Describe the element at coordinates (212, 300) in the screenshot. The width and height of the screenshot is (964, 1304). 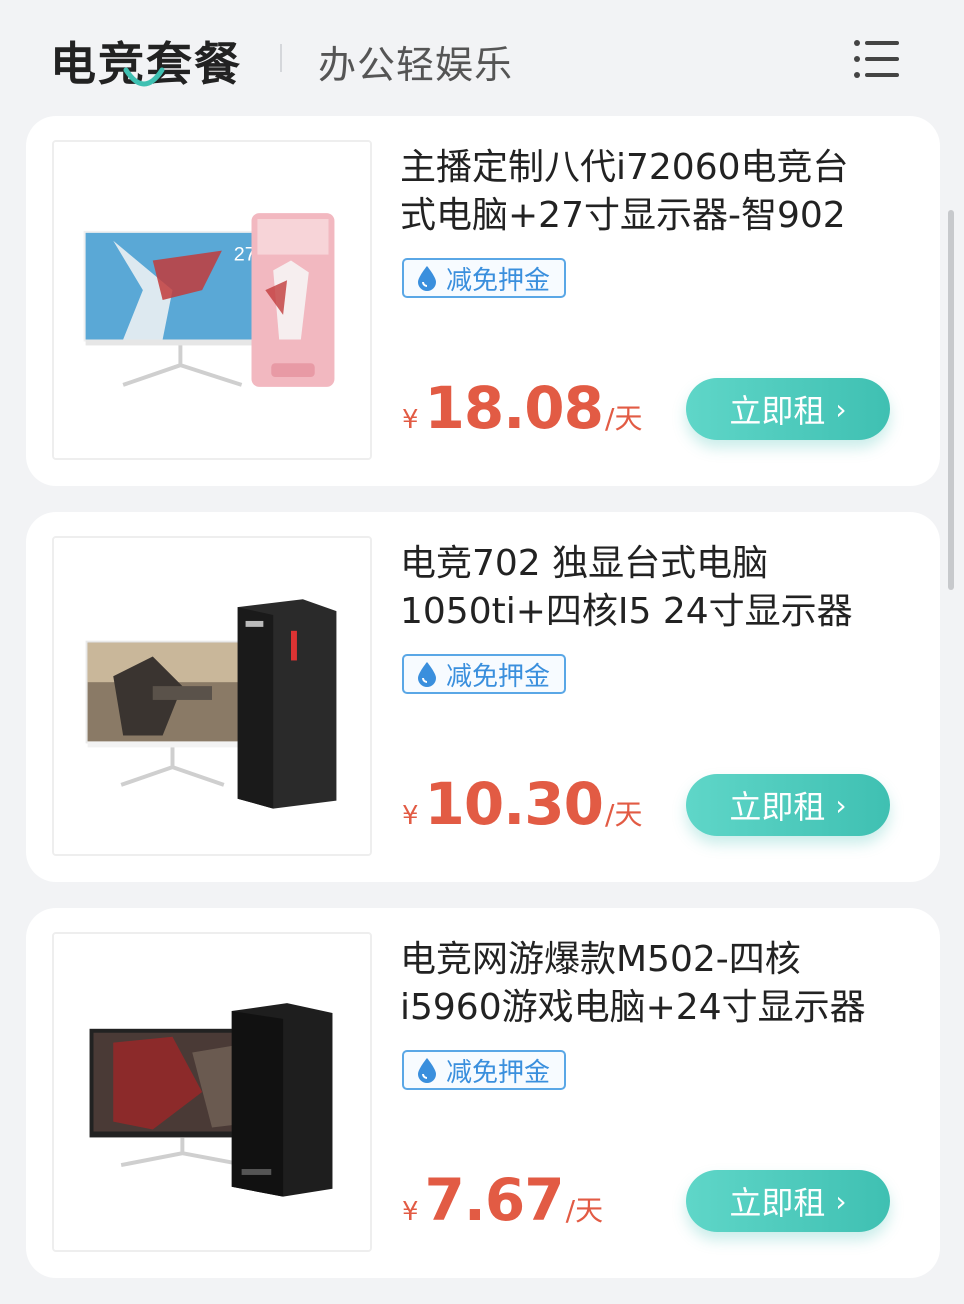
I see `product-image-pc-pink-case: 27"` at that location.